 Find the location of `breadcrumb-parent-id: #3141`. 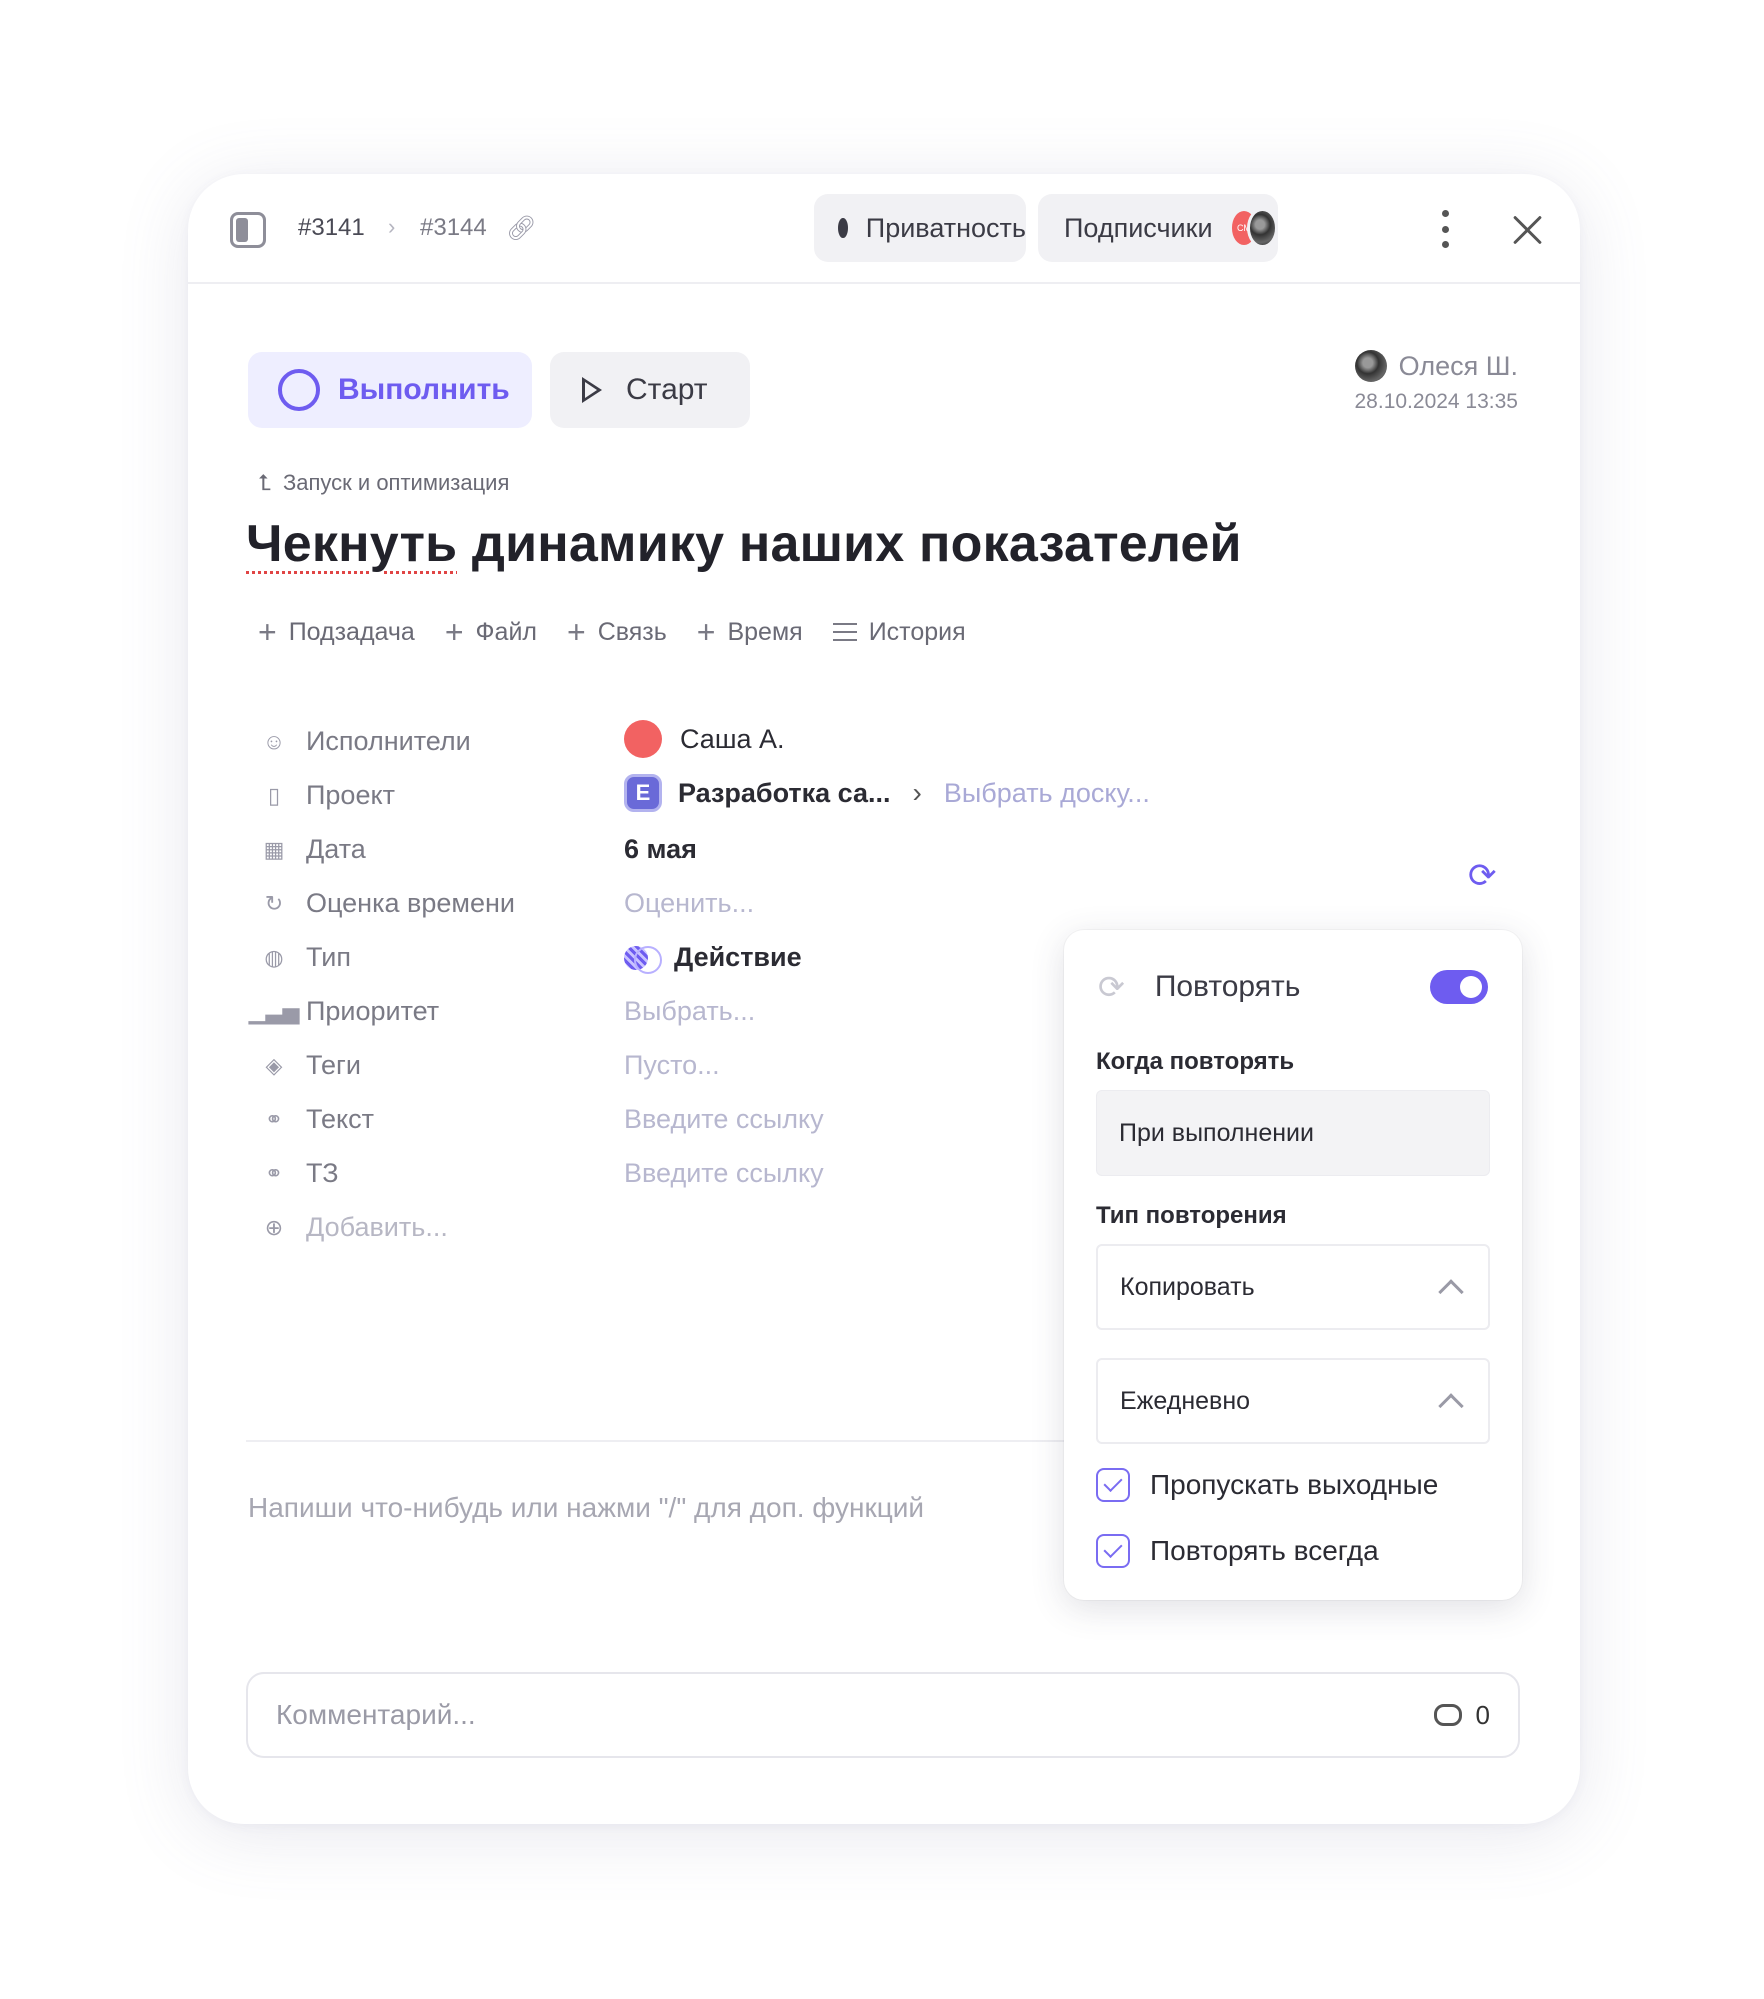

breadcrumb-parent-id: #3141 is located at coordinates (331, 228).